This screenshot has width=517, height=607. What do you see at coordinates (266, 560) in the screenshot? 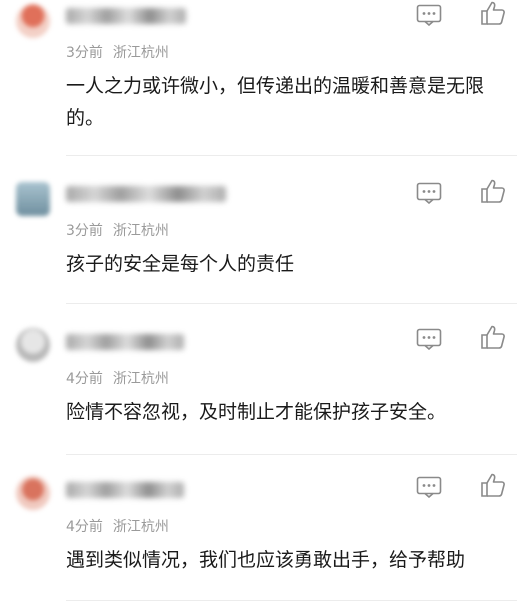
I see `comment-text: 遇到类似情况，我们也应该勇敢出手，给予帮助` at bounding box center [266, 560].